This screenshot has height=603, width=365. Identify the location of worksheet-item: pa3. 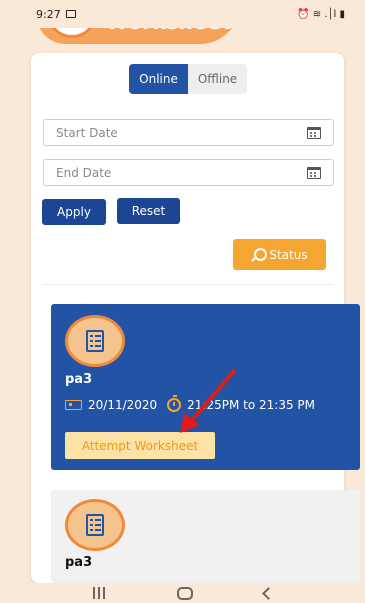
(205, 536).